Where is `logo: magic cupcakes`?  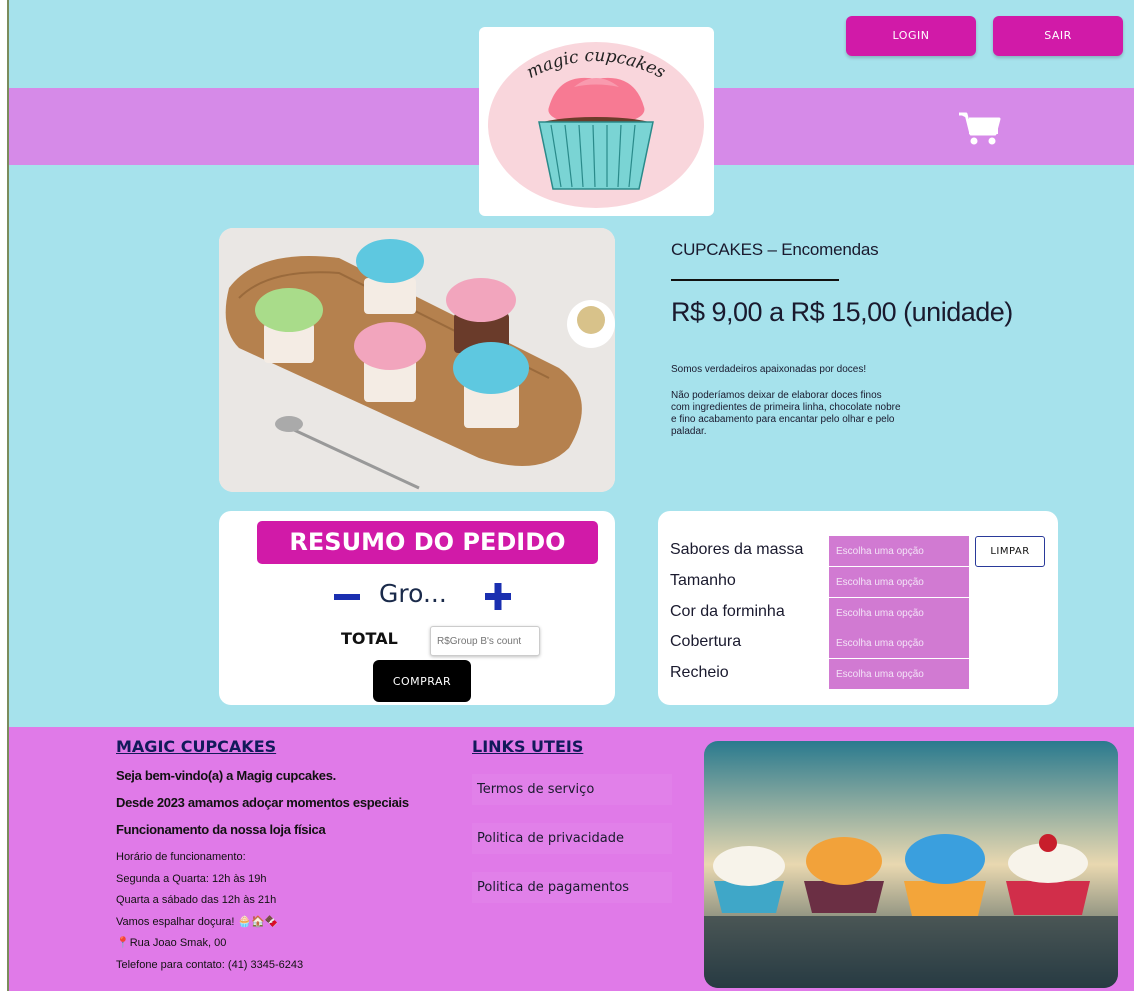
logo: magic cupcakes is located at coordinates (596, 121).